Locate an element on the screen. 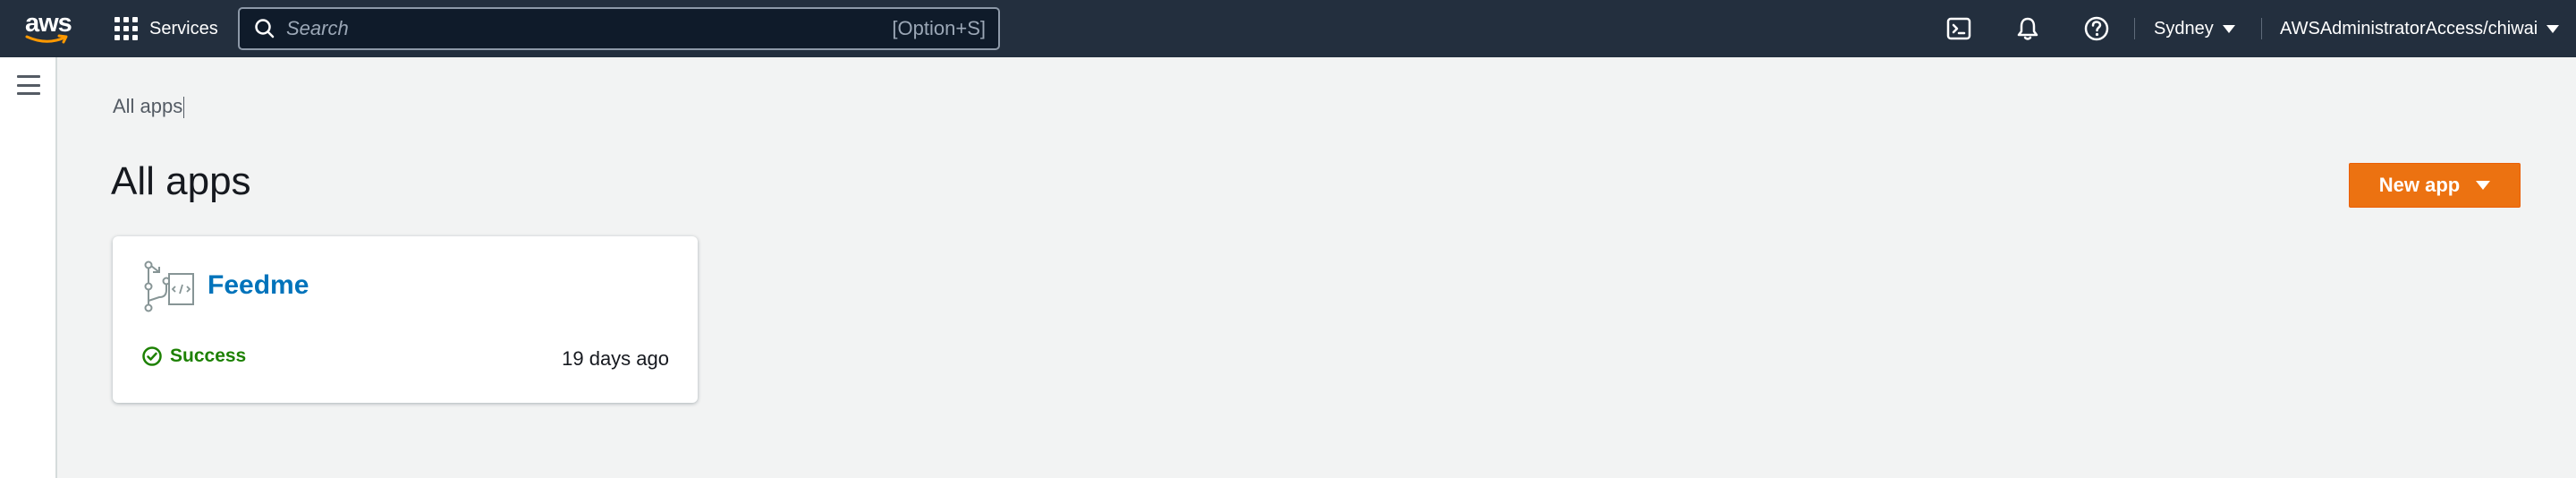  cloudshell-icon is located at coordinates (1959, 29).